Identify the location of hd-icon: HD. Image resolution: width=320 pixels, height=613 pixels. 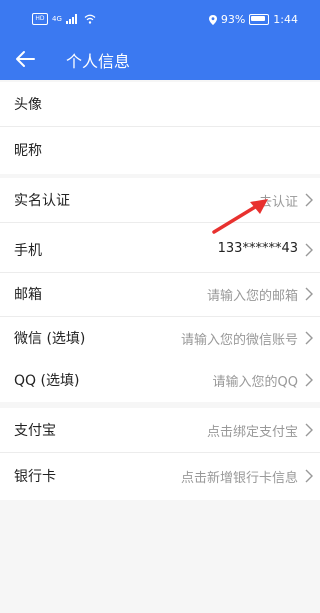
(40, 19).